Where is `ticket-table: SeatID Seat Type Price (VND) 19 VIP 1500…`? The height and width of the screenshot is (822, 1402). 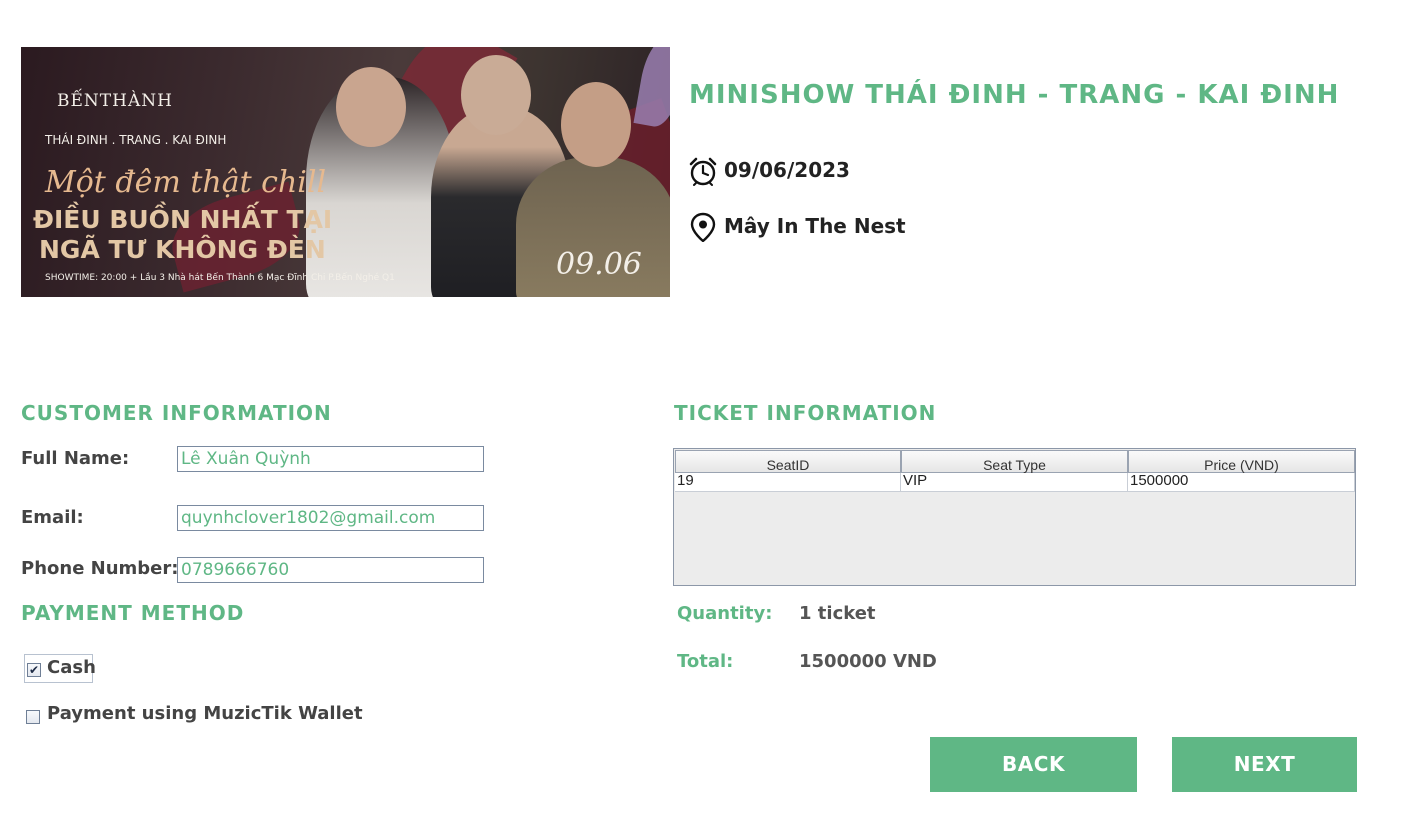
ticket-table: SeatID Seat Type Price (VND) 19 VIP 1500… is located at coordinates (1014, 517).